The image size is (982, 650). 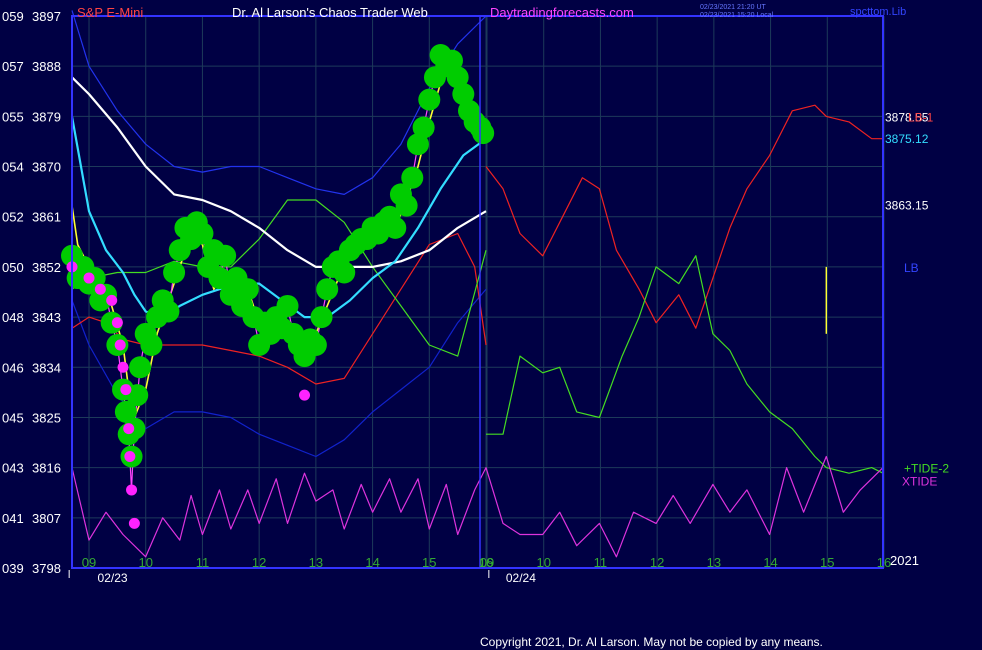 What do you see at coordinates (926, 469) in the screenshot?
I see `right-label: +TIDE-2` at bounding box center [926, 469].